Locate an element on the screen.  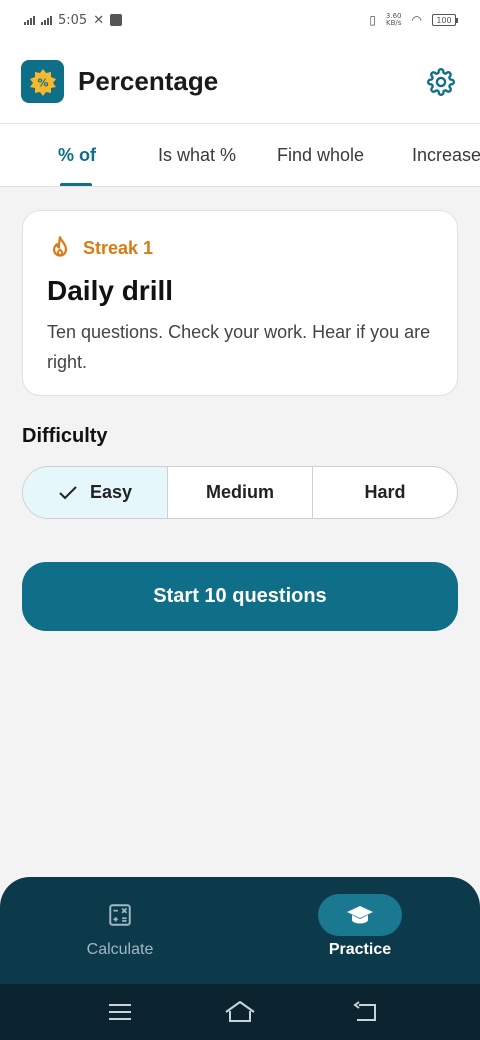
home-button is located at coordinates (240, 1012).